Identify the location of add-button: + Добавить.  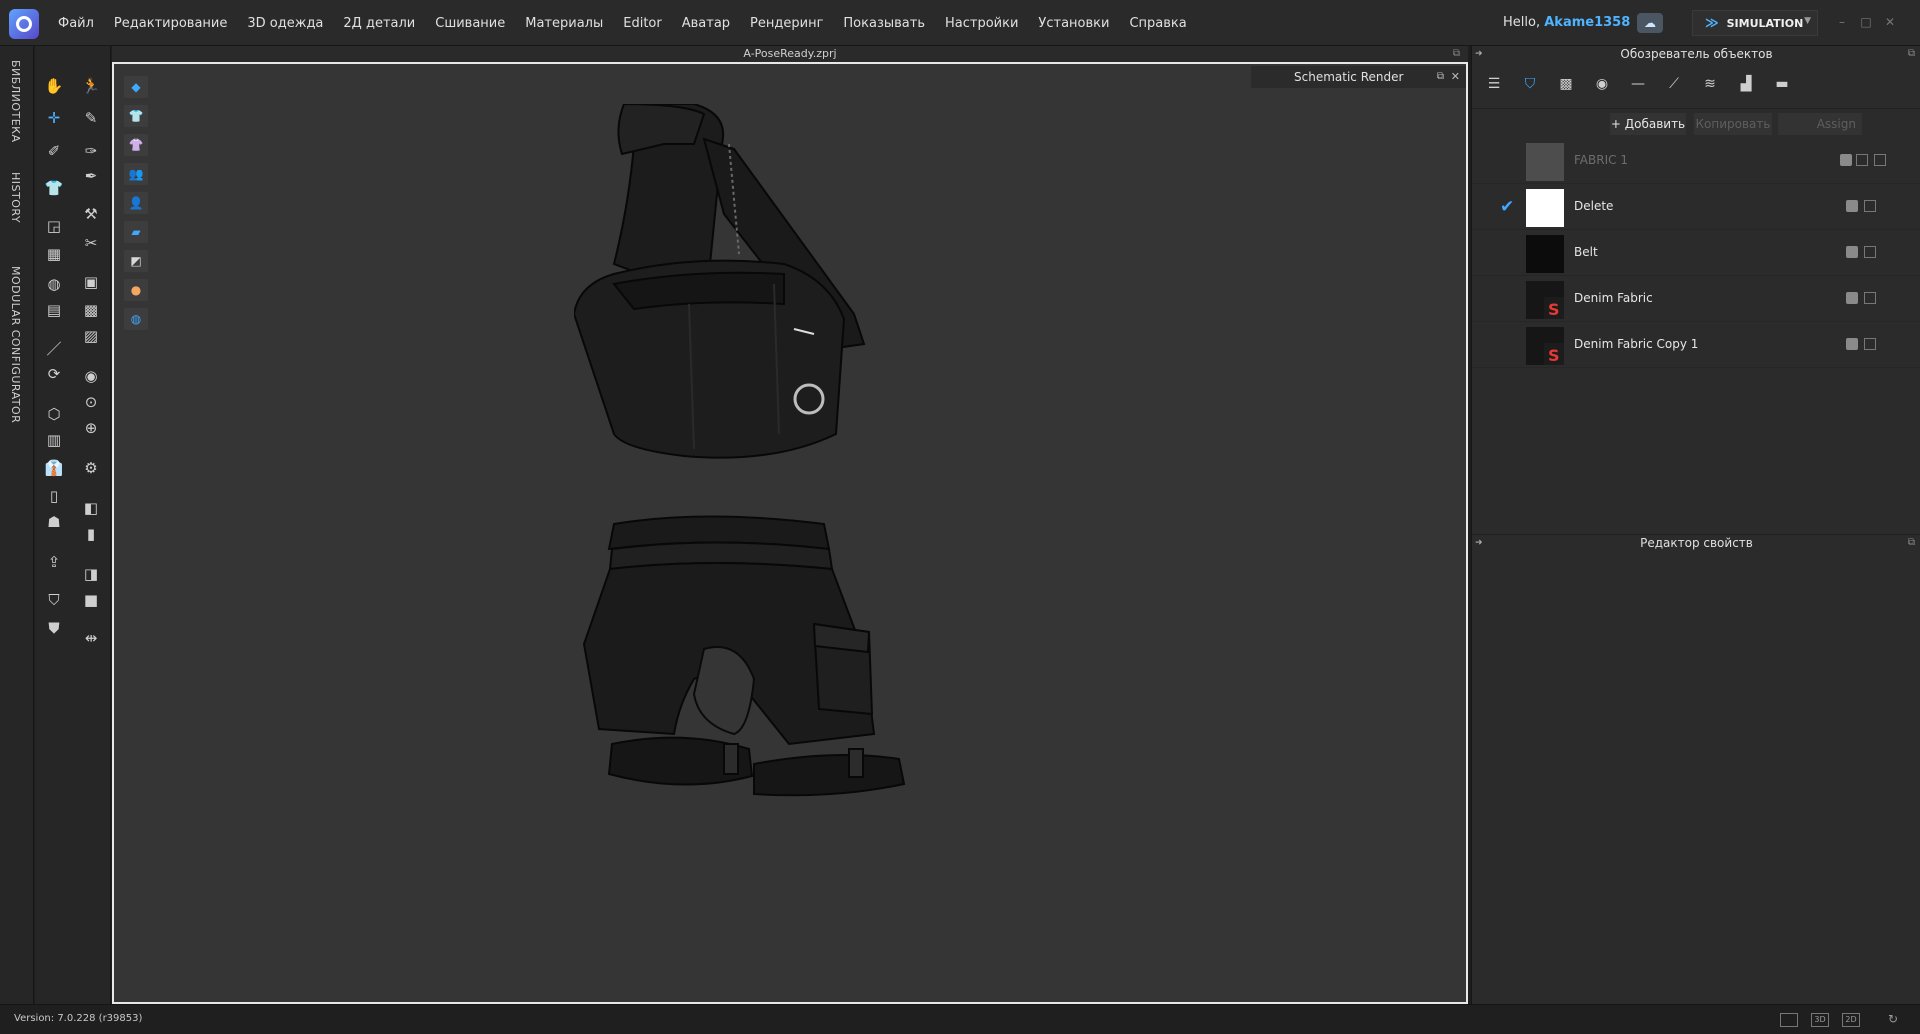
(1648, 124).